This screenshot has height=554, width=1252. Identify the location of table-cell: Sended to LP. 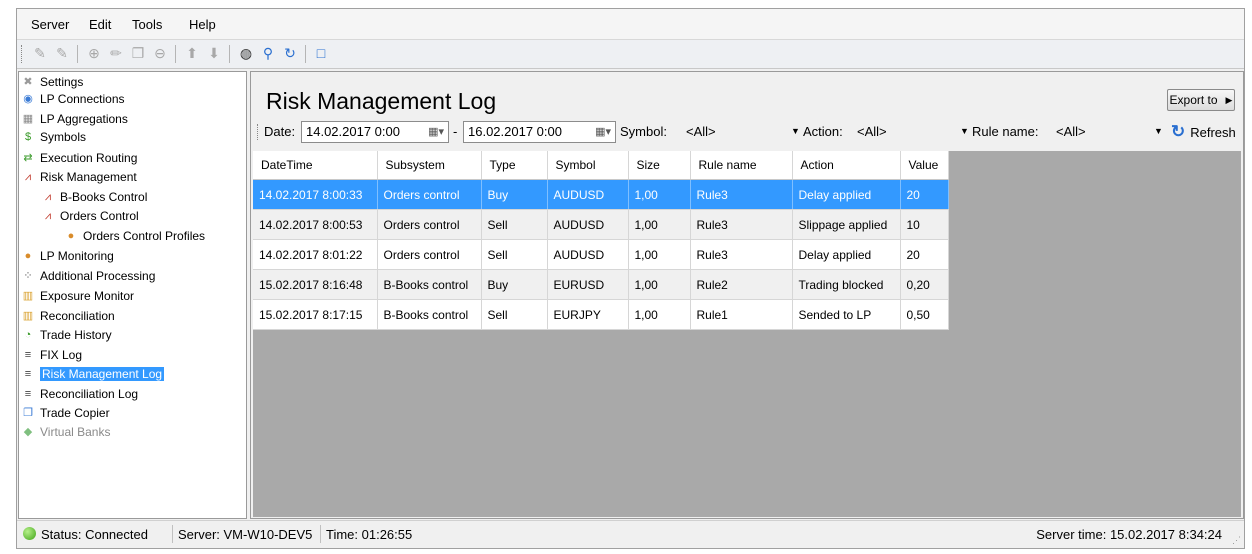
(846, 314).